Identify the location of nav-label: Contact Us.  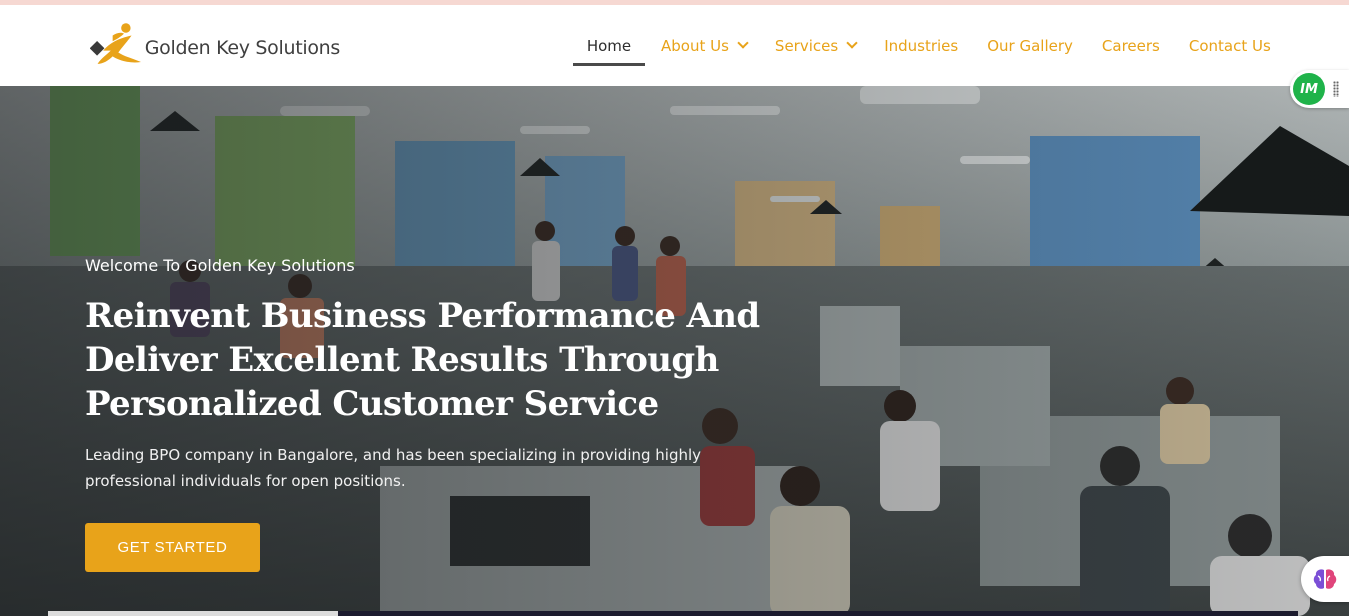
(1229, 45).